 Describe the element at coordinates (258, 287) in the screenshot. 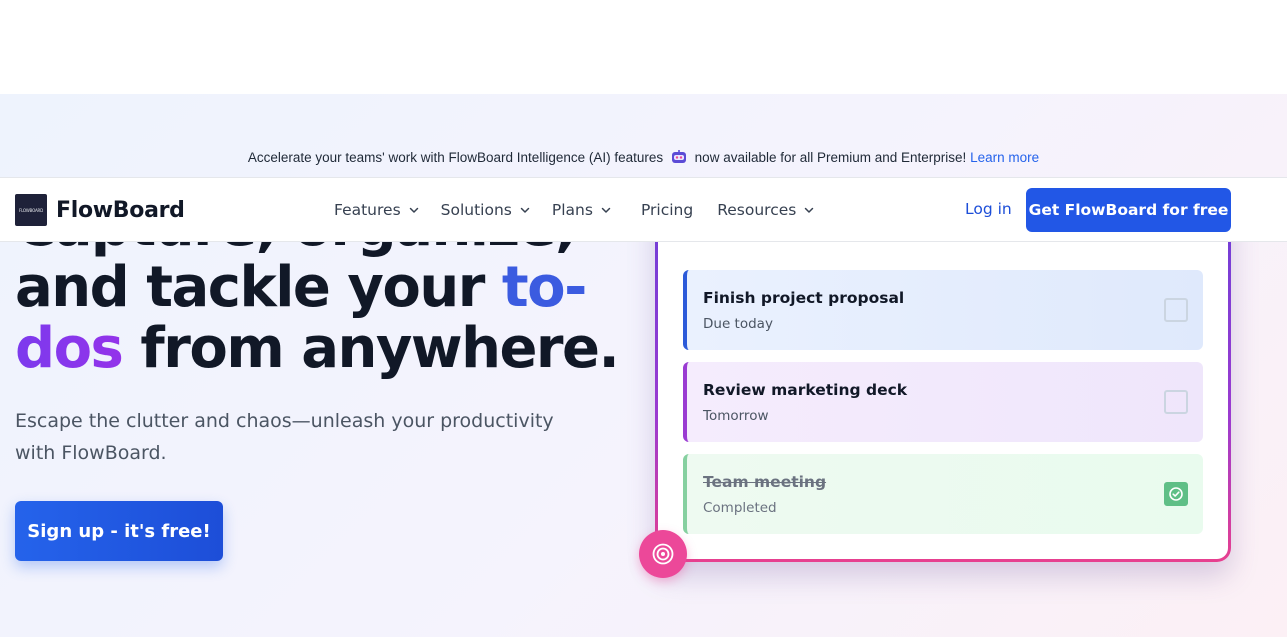

I see `headline-line-2: and tackle your` at that location.